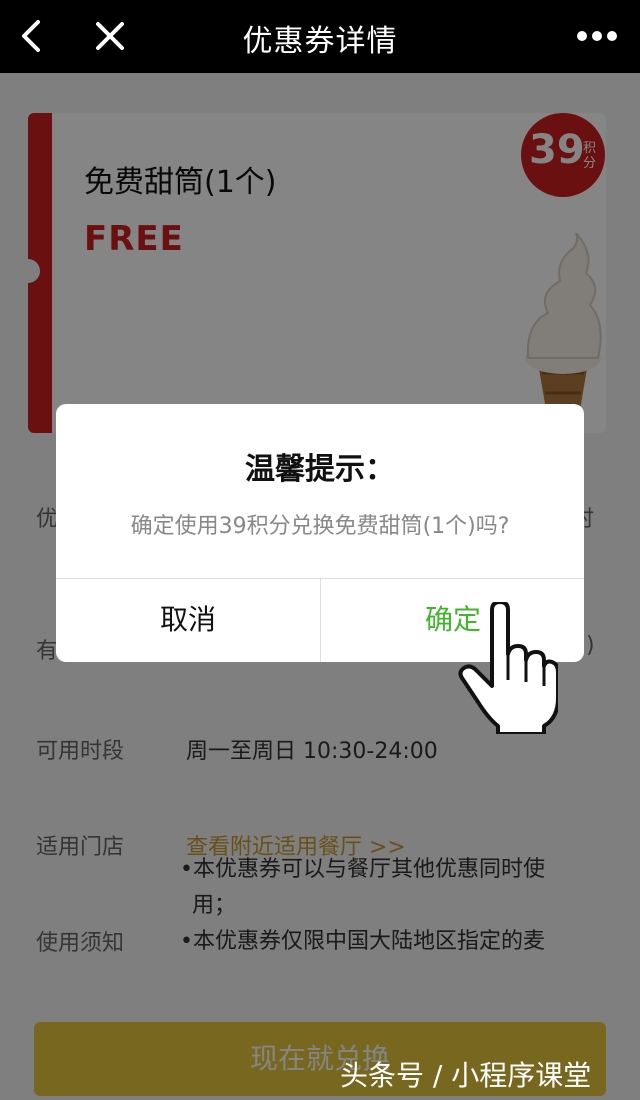  Describe the element at coordinates (320, 526) in the screenshot. I see `dialog-message: 确定使用39积分兑换免费甜筒(1个)吗?` at that location.